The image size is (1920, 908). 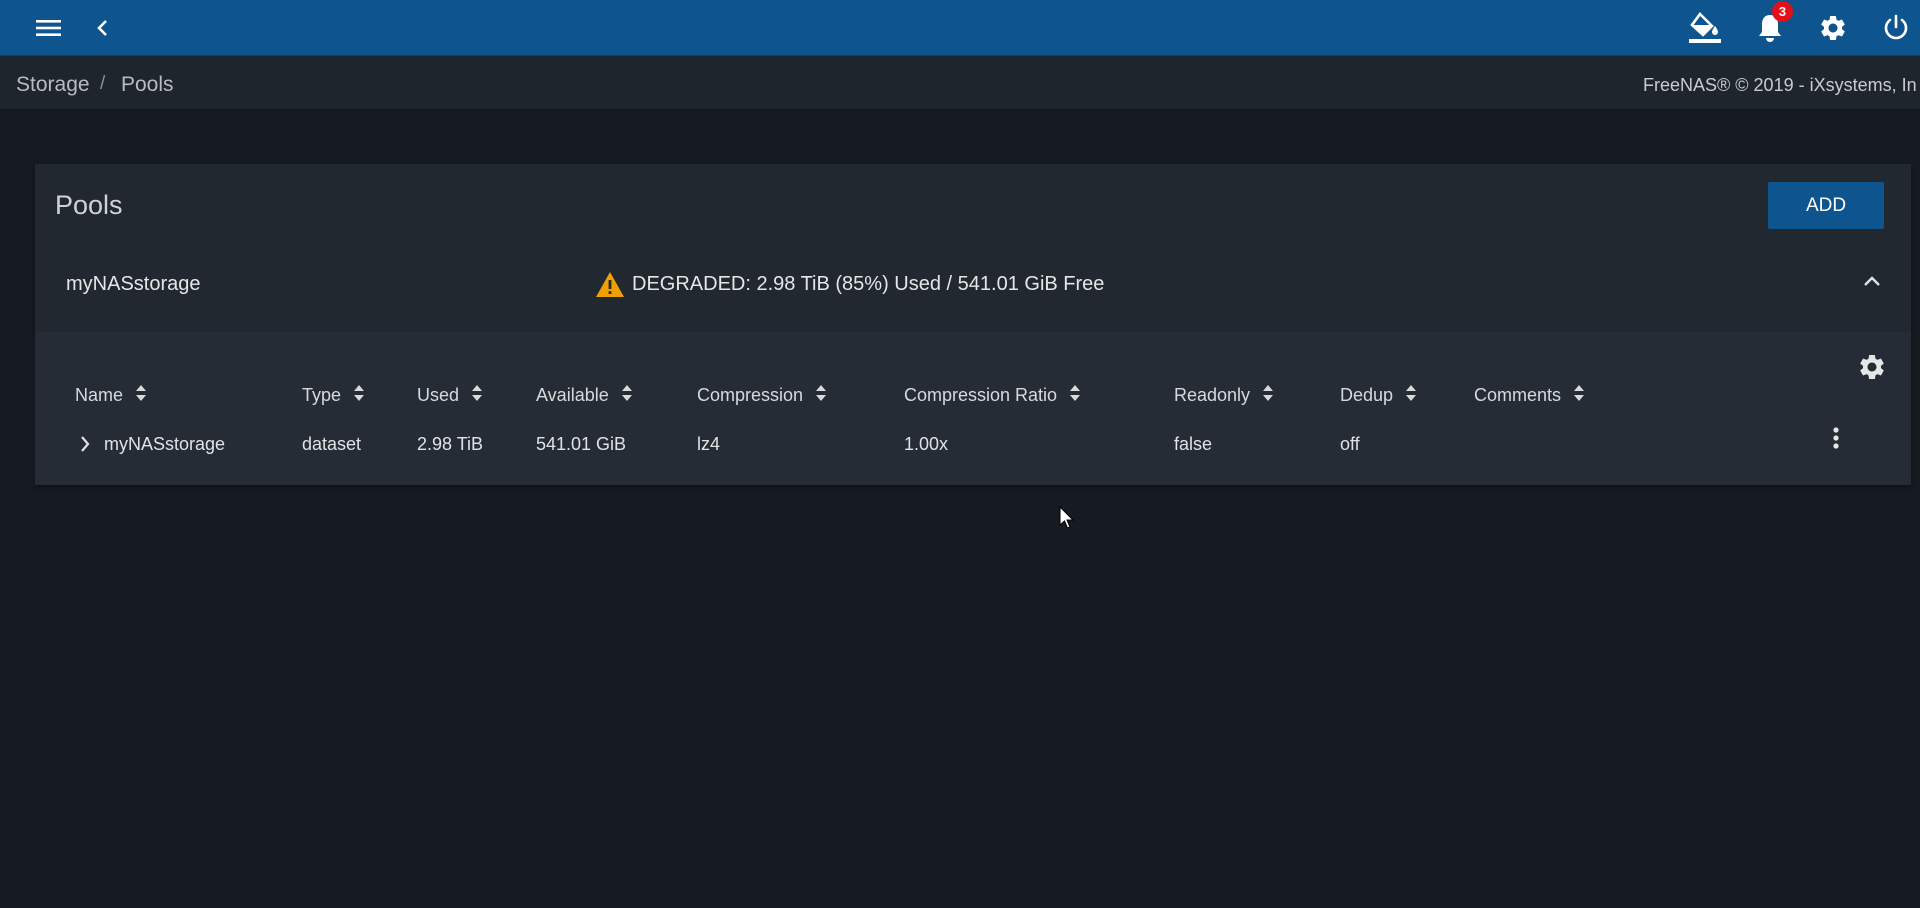 I want to click on gear-icon, so click(x=1833, y=28).